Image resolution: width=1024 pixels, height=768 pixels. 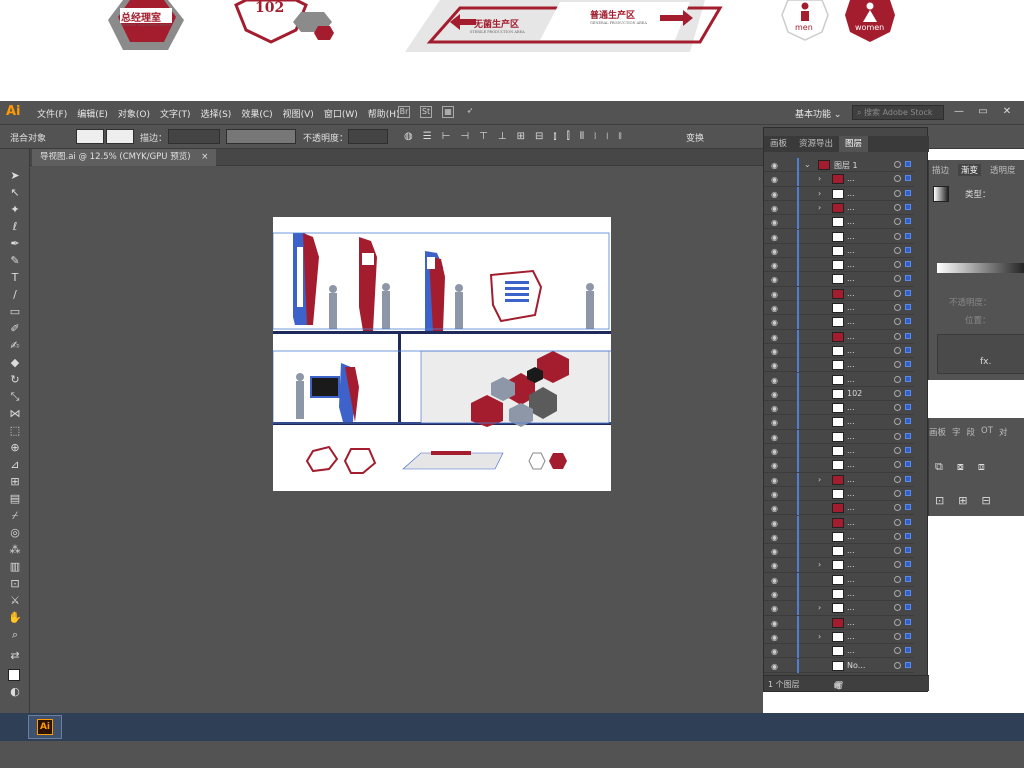 What do you see at coordinates (464, 136) in the screenshot?
I see `align-center-icon: ⊣` at bounding box center [464, 136].